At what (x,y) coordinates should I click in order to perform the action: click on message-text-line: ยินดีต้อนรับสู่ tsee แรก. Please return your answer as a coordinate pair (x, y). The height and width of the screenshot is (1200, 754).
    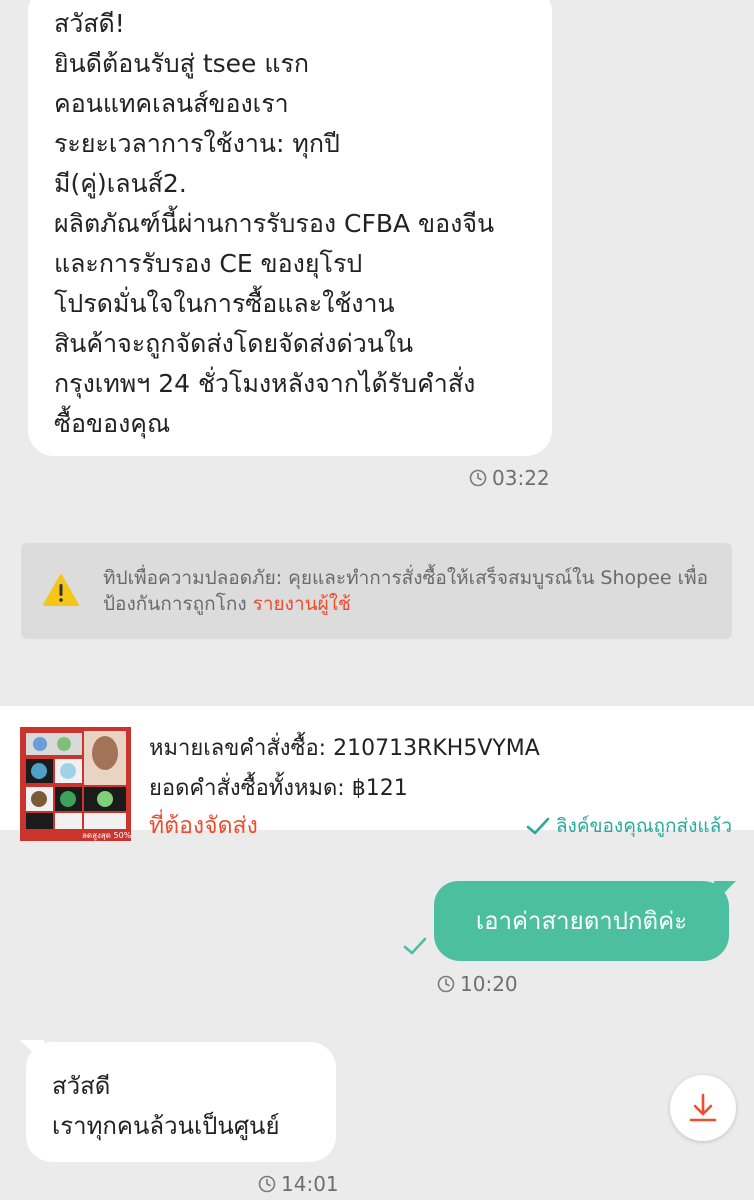
    Looking at the image, I should click on (182, 63).